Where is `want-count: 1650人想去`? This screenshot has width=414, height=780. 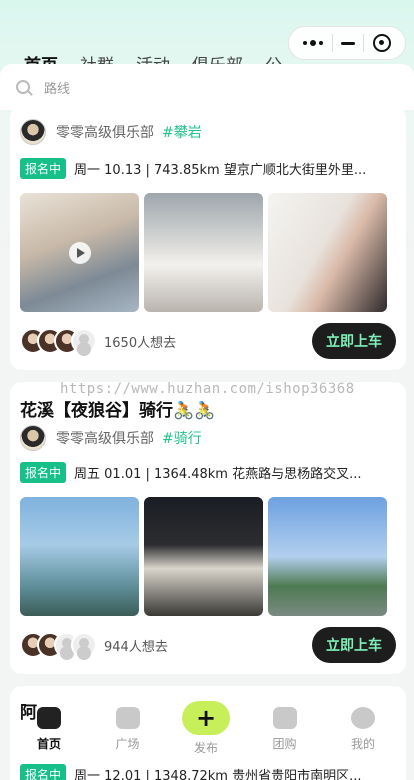
want-count: 1650人想去 is located at coordinates (140, 343).